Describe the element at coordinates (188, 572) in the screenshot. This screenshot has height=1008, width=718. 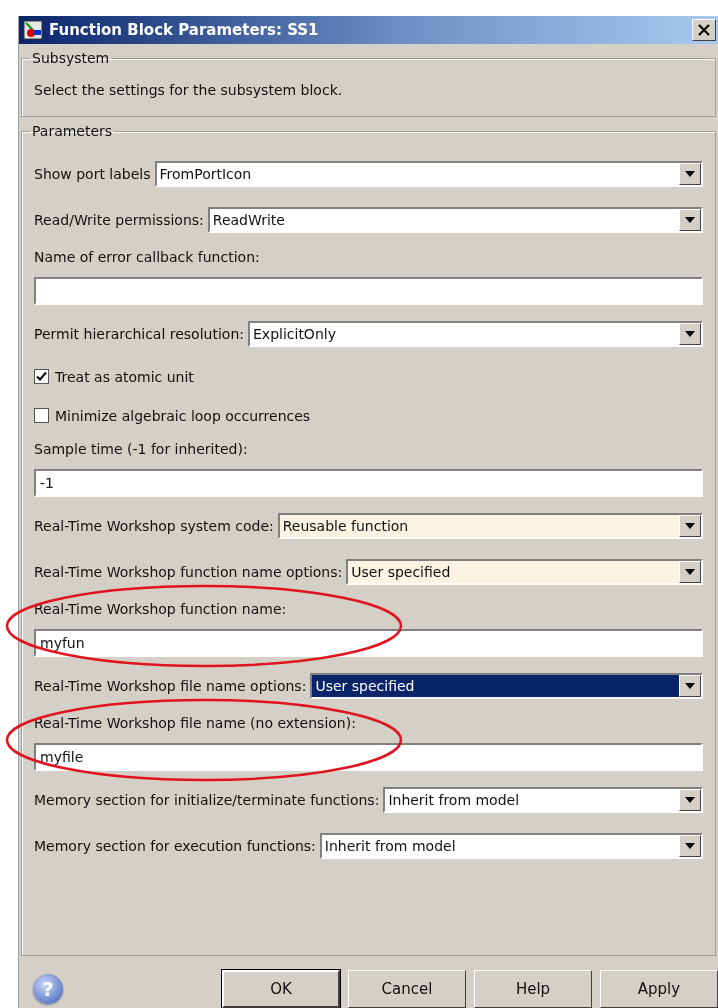
I see `field-label: Real-Time Workshop function name options:` at that location.